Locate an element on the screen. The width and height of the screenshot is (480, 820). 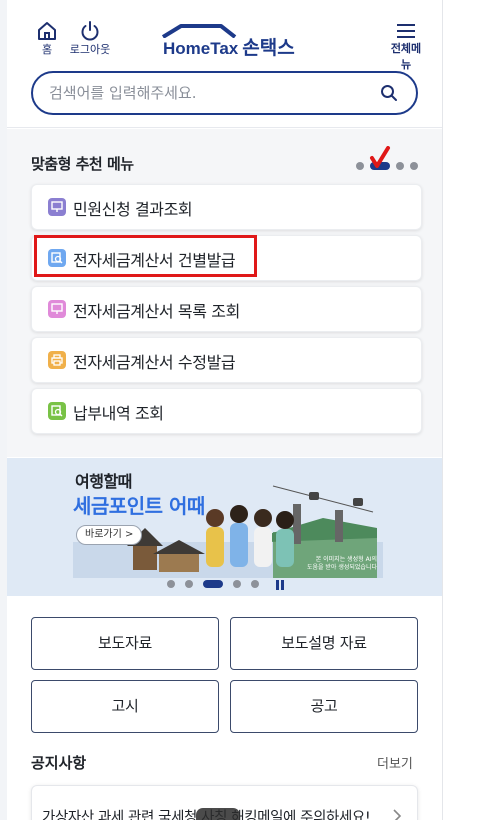
logo-english: HomeTax is located at coordinates (201, 48).